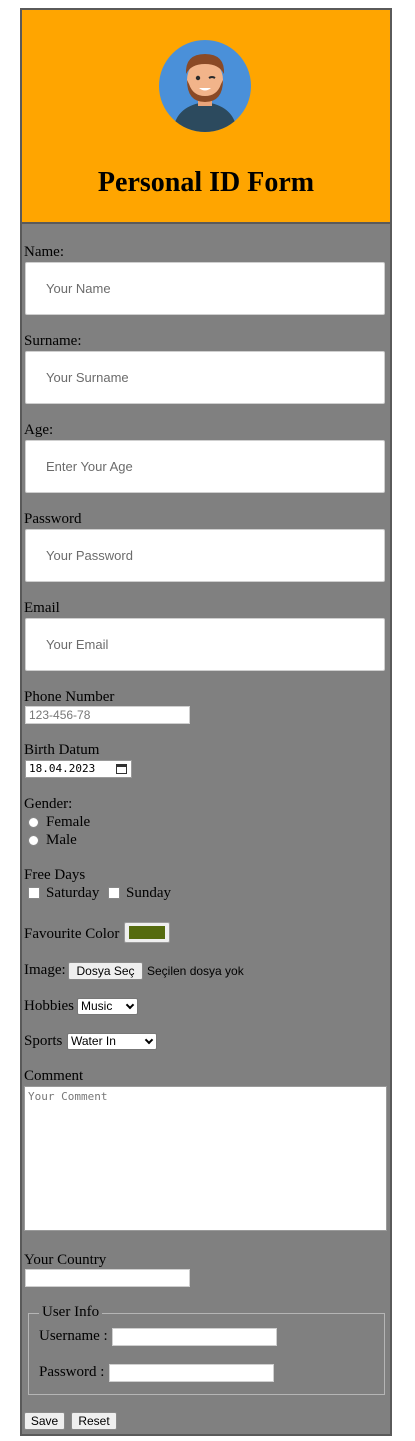  What do you see at coordinates (73, 1336) in the screenshot?
I see `username-label: Username :` at bounding box center [73, 1336].